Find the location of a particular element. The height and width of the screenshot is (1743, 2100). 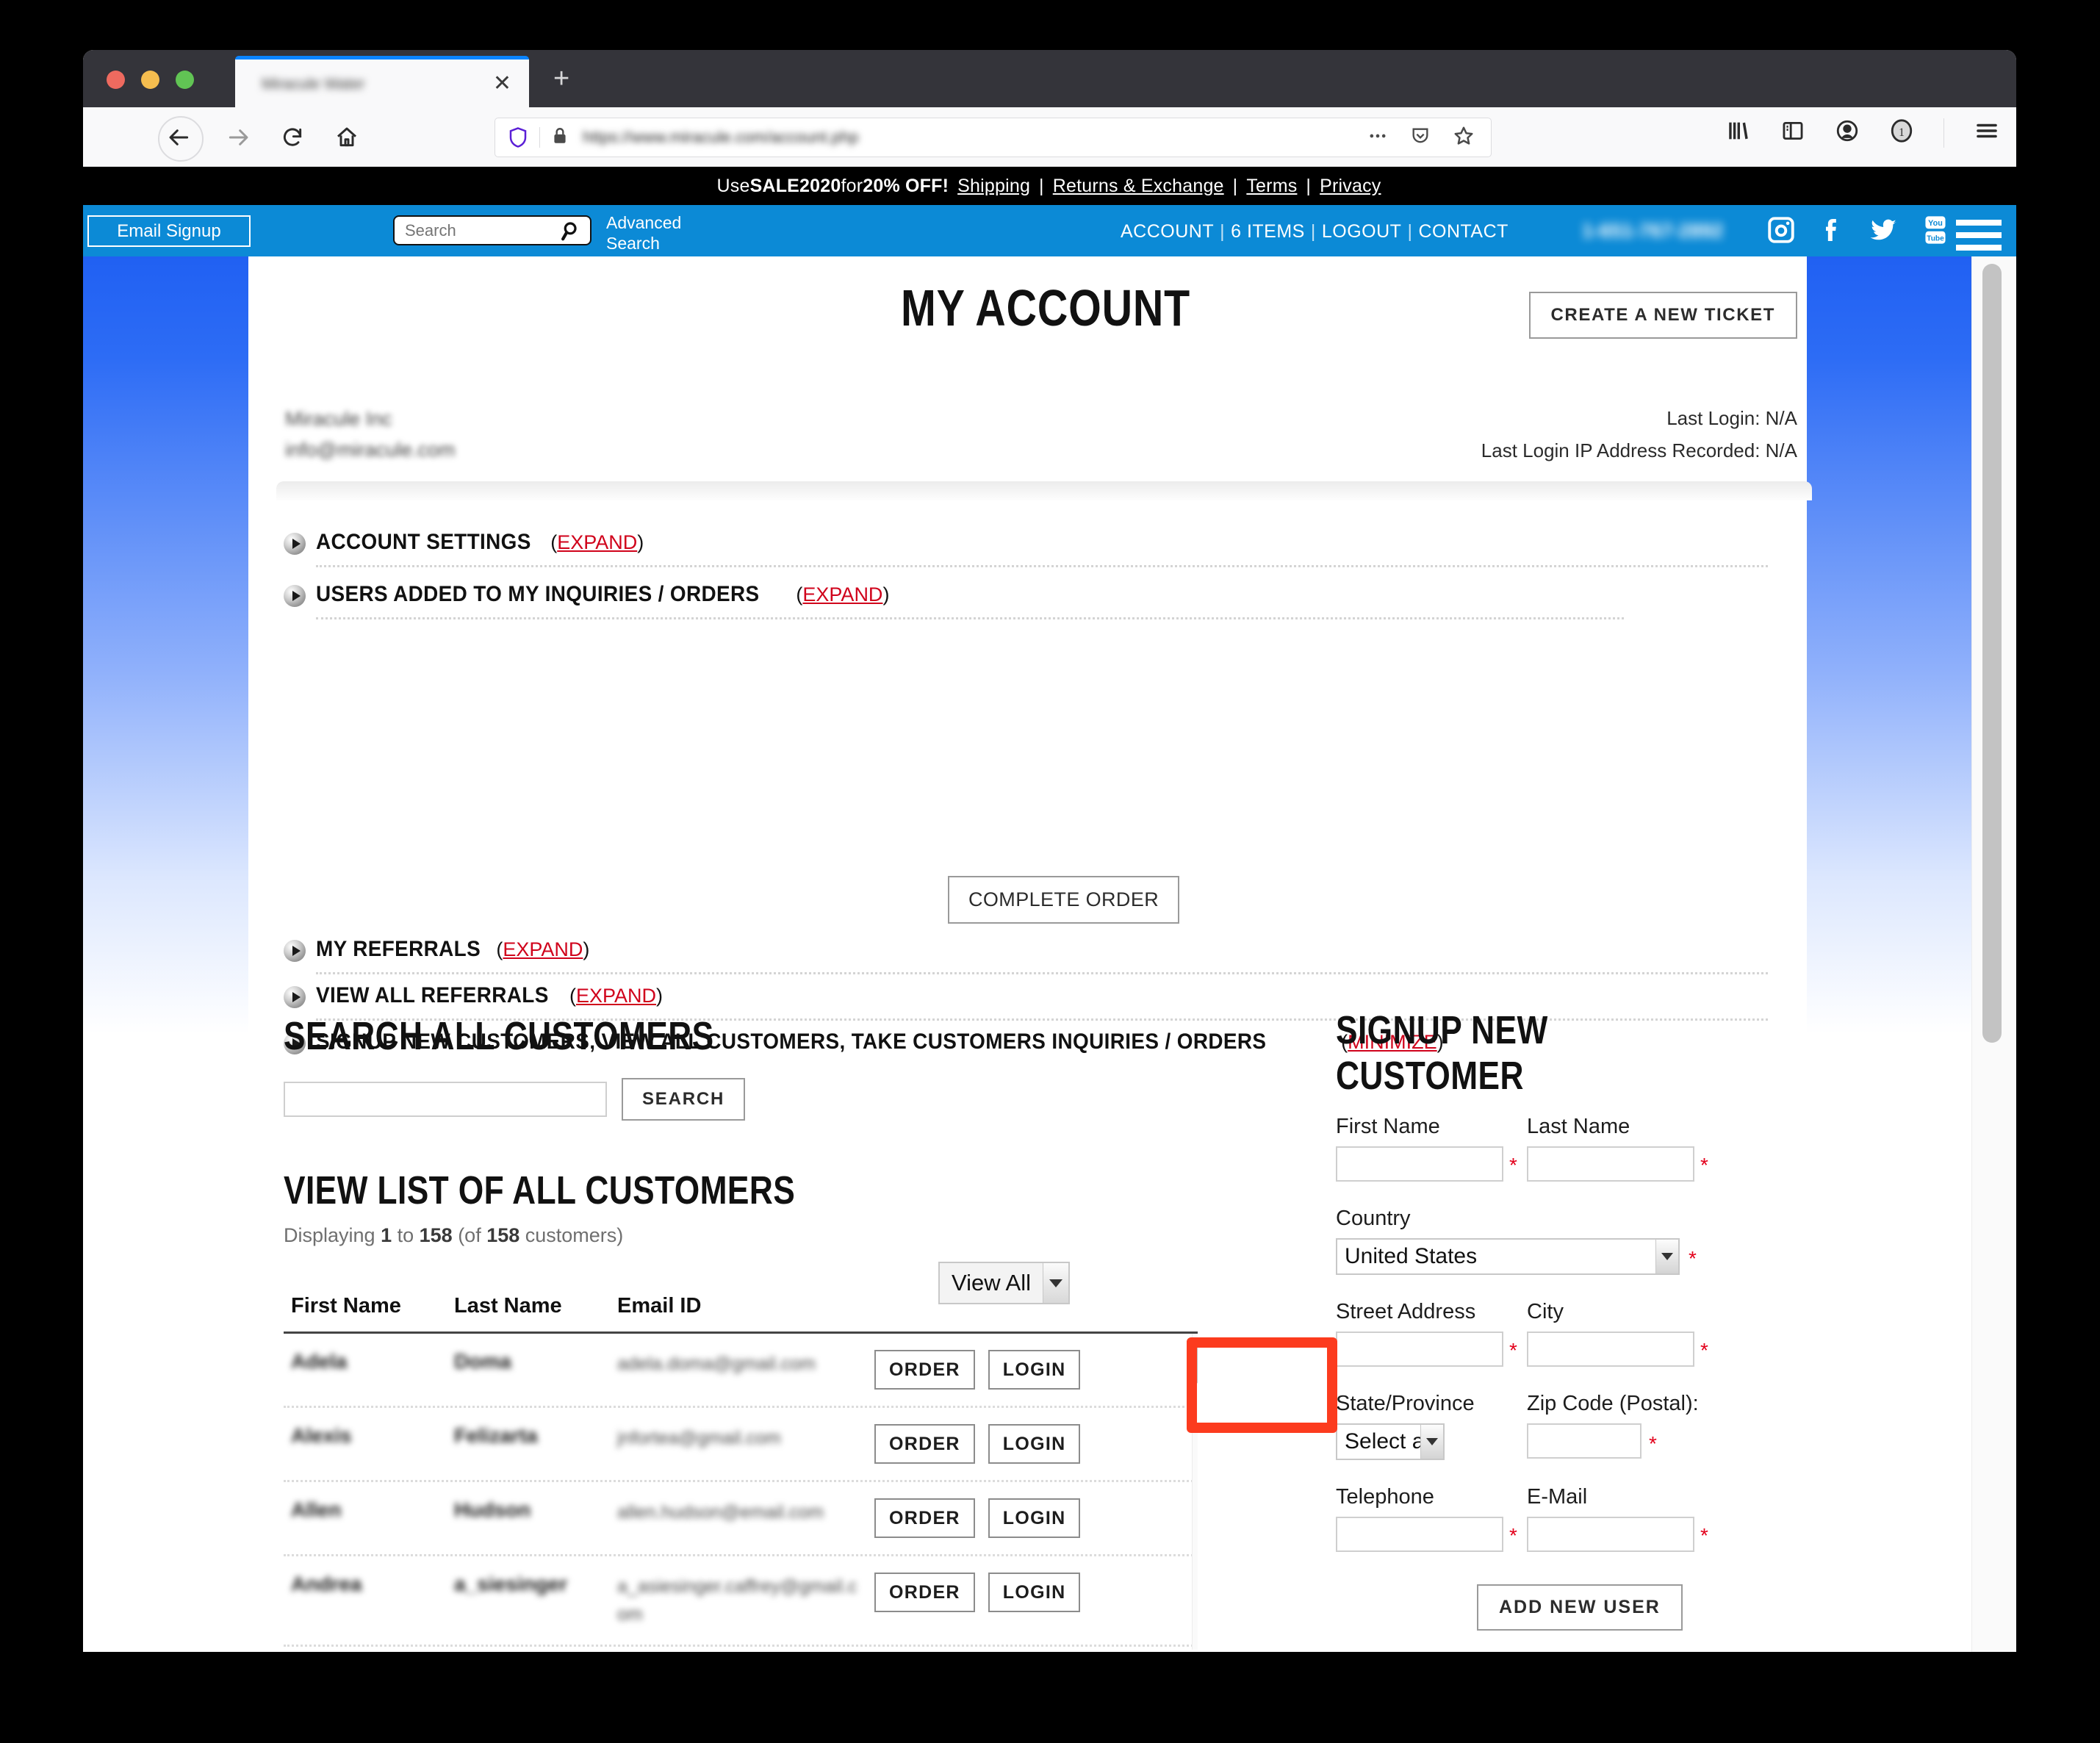

browser-tab: Miracule Water ✕ is located at coordinates (382, 81).